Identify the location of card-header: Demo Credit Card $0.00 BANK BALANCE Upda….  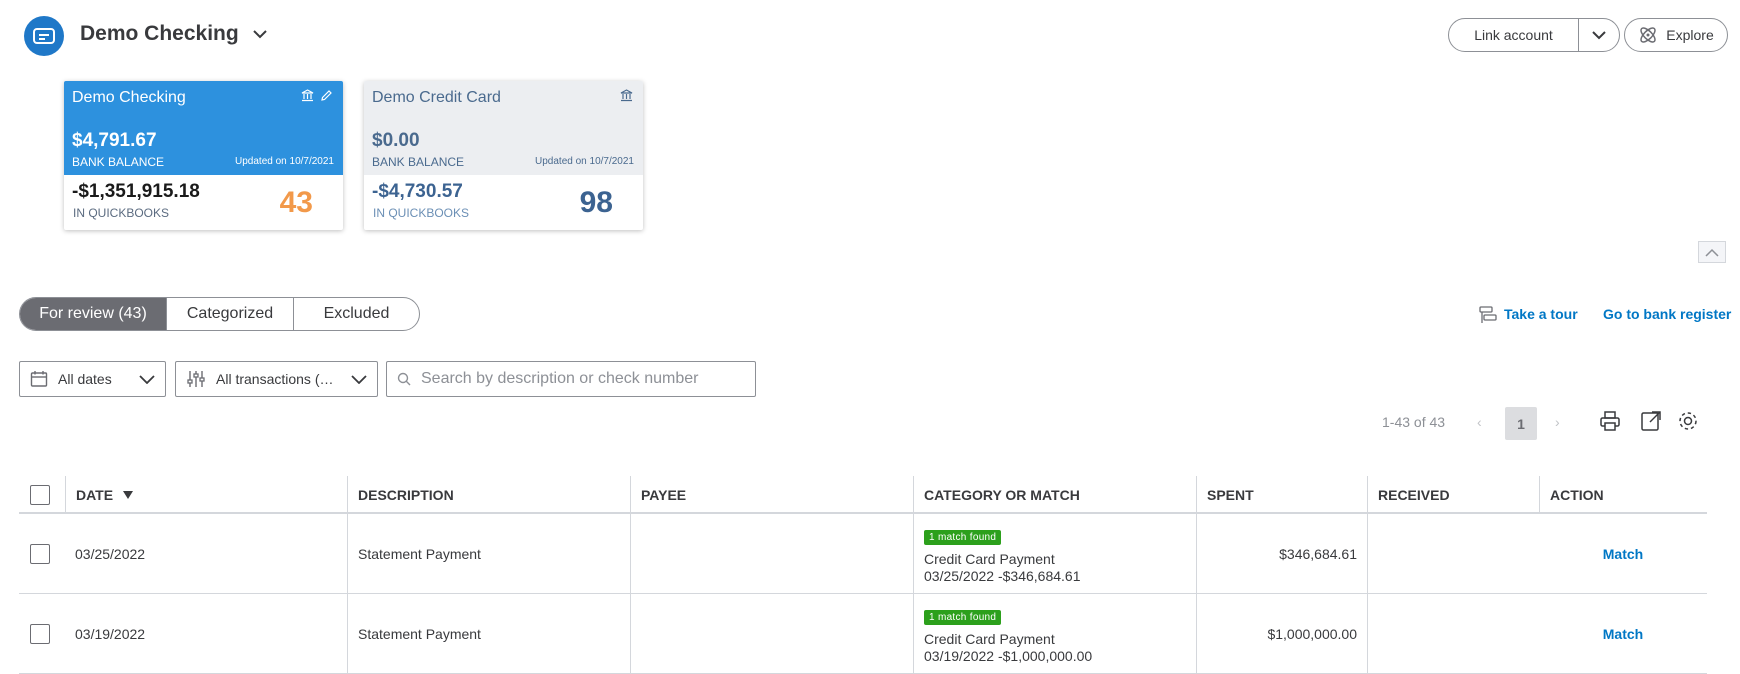
(503, 128).